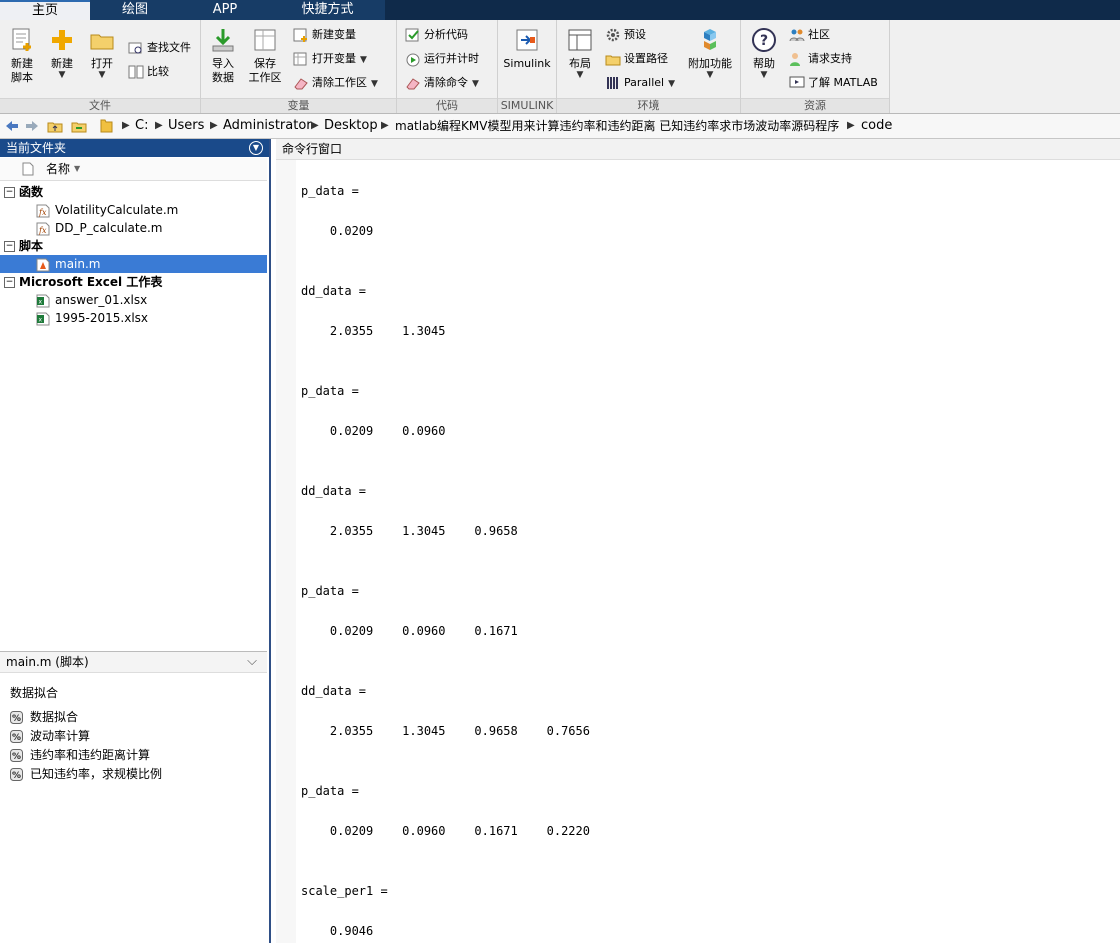 Image resolution: width=1120 pixels, height=943 pixels. I want to click on cell-item-data-fit: % 数据拟合, so click(44, 717).